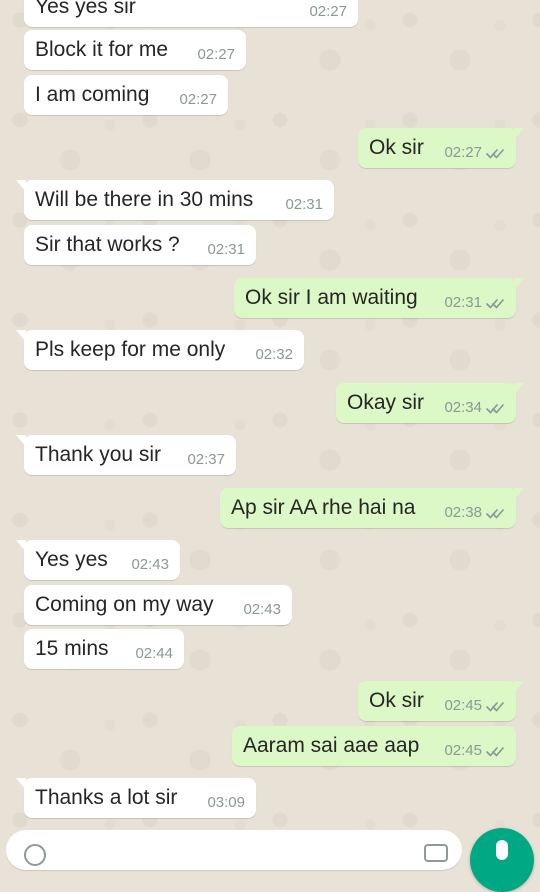  Describe the element at coordinates (386, 402) in the screenshot. I see `message-text: Okay sir` at that location.